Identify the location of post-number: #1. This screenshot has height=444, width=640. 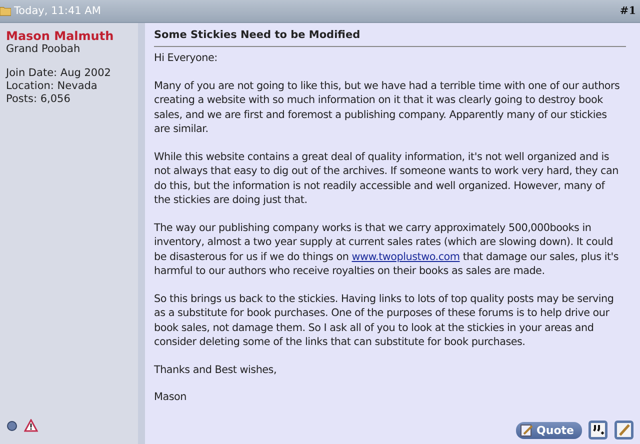
(628, 11).